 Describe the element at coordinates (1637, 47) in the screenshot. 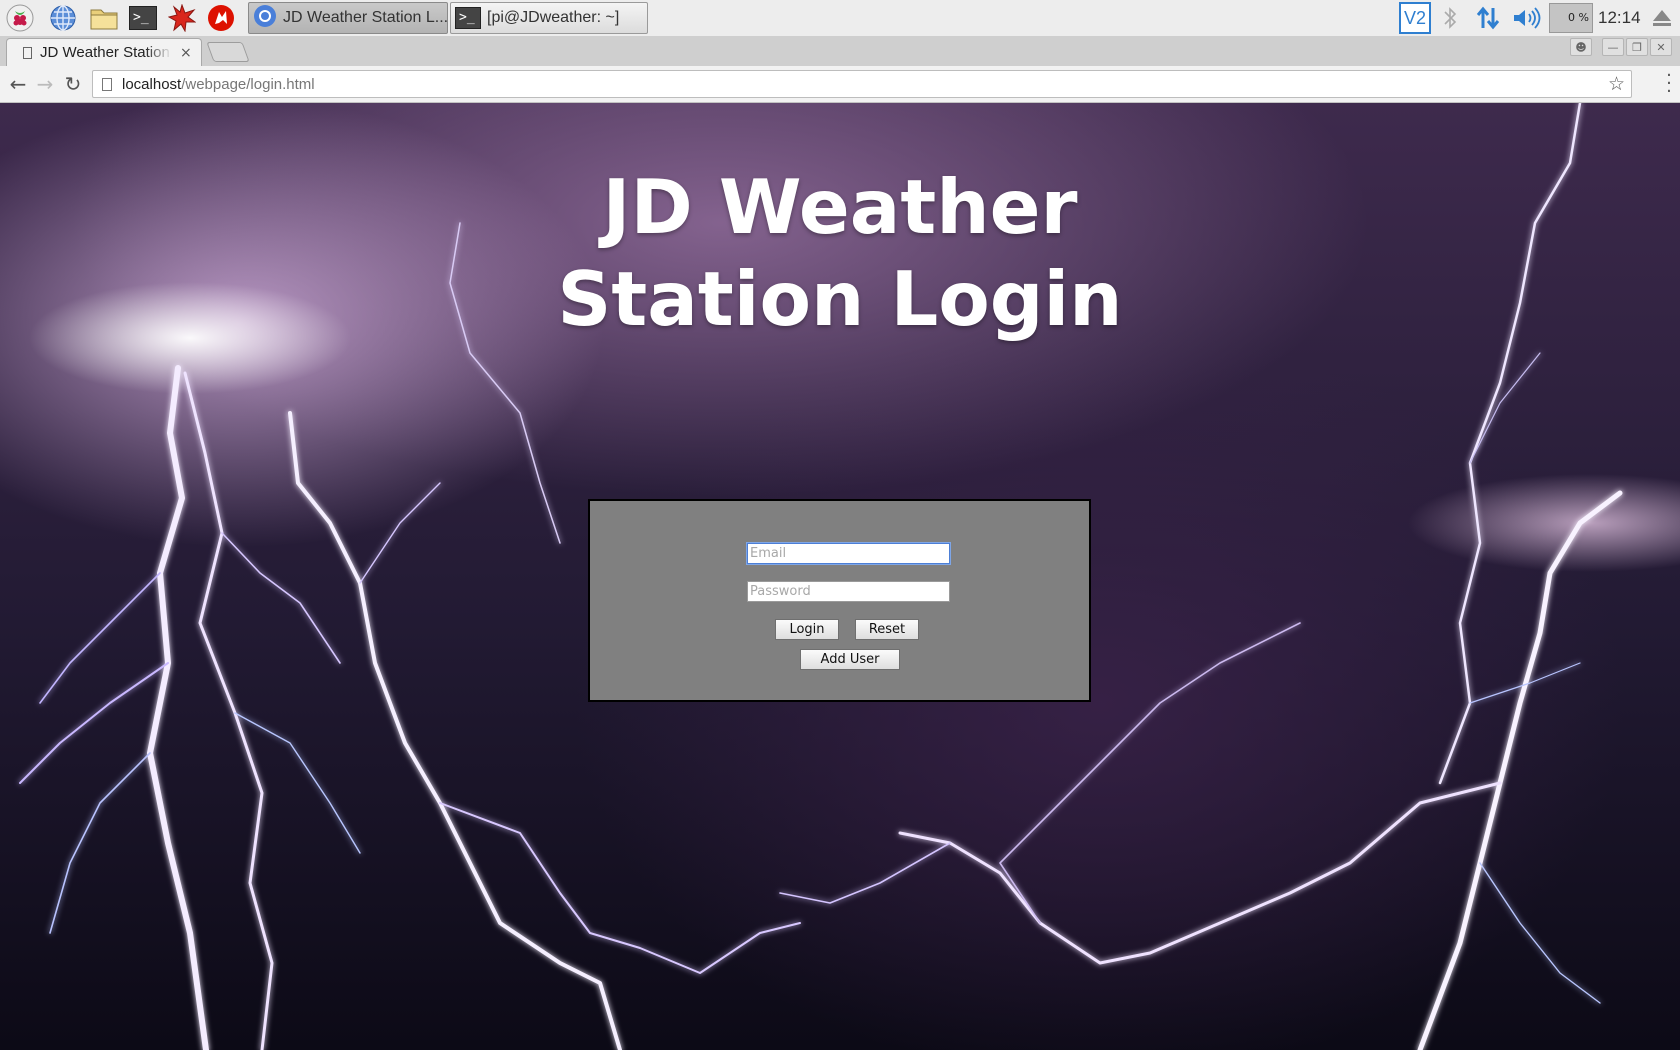

I see `restore-icon: ❐` at that location.